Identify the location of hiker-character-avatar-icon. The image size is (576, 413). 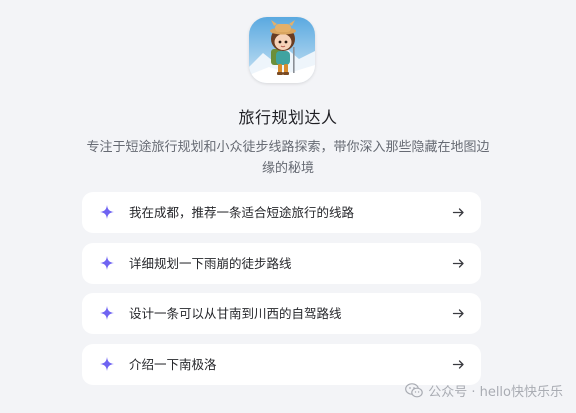
(282, 50).